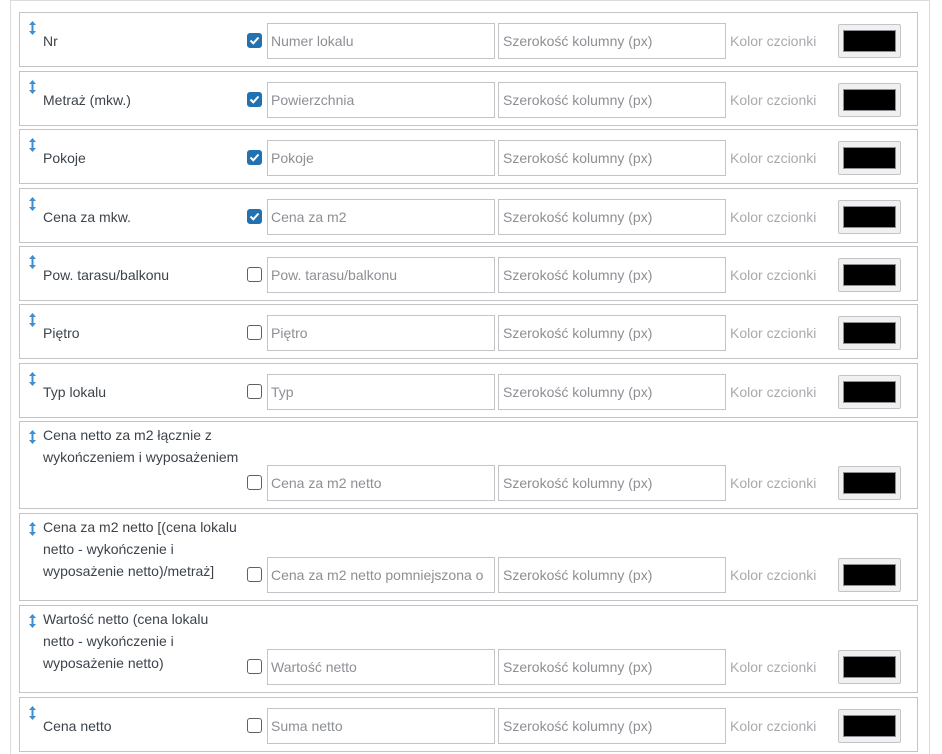  What do you see at coordinates (87, 216) in the screenshot?
I see `column-label: Cena za mkw.` at bounding box center [87, 216].